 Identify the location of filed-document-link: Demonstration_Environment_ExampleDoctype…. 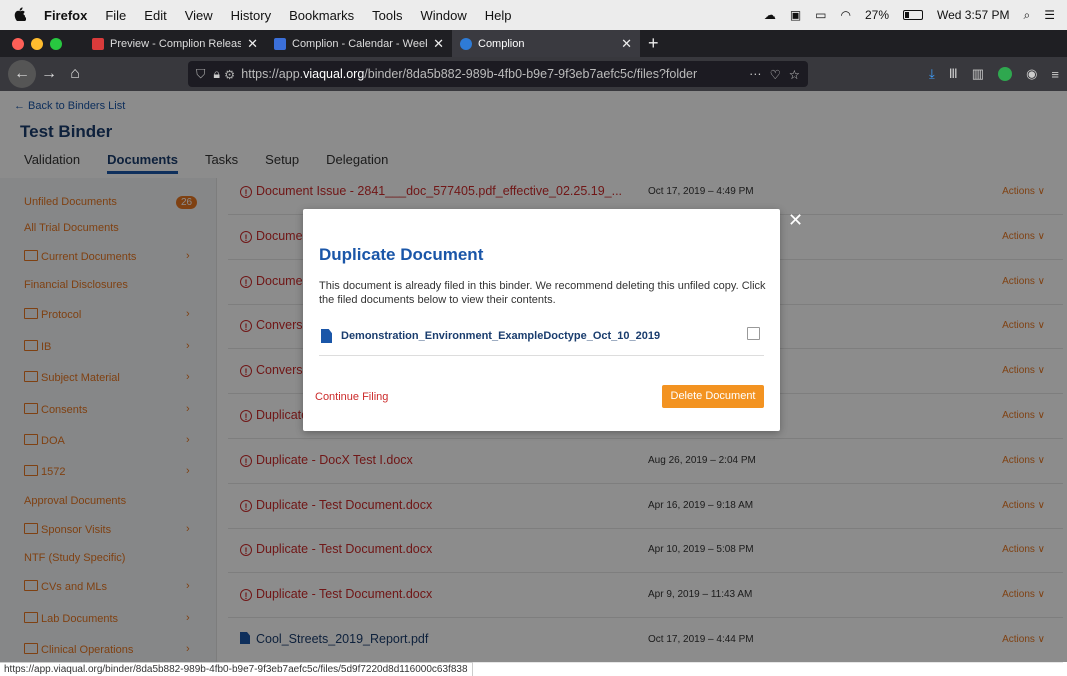
(541, 341).